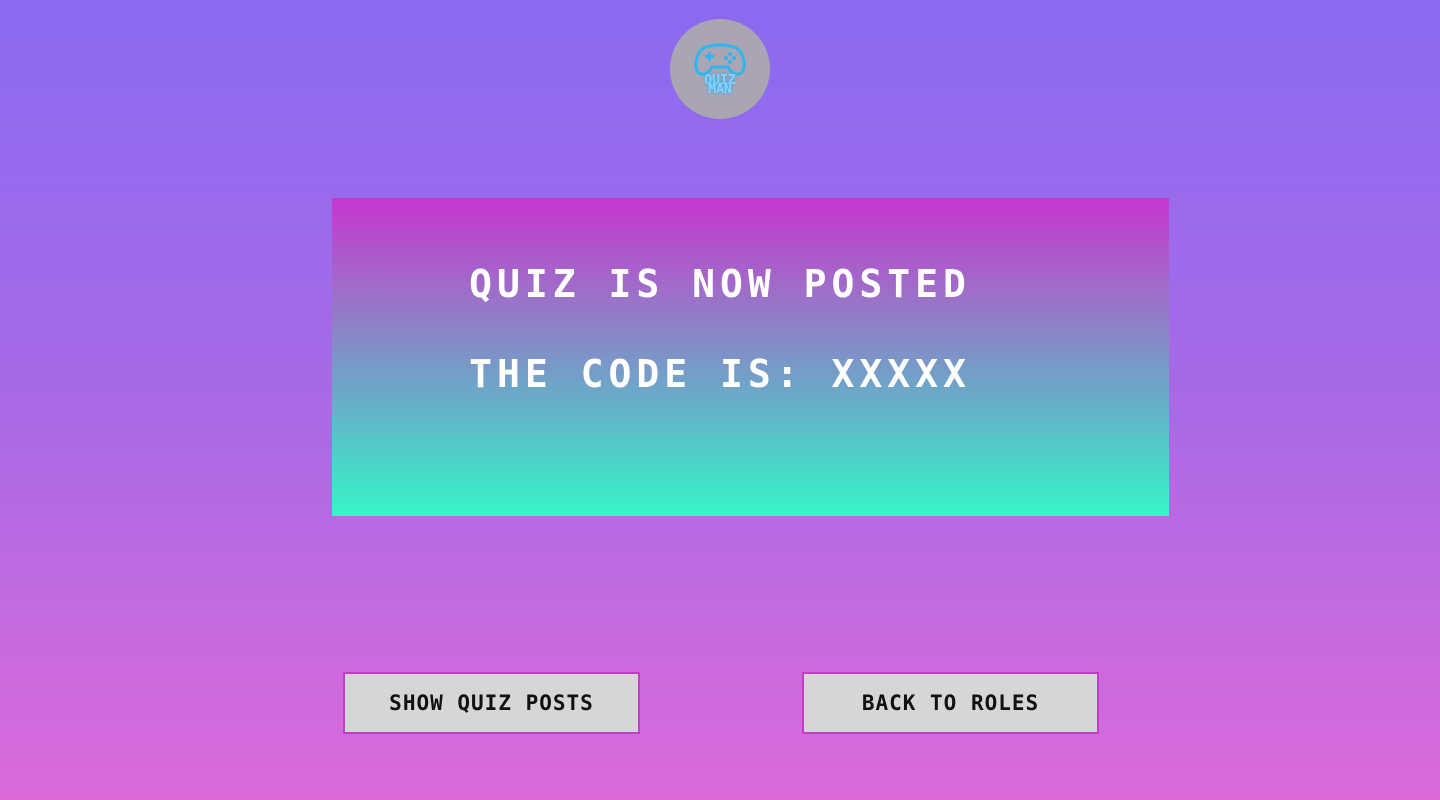  What do you see at coordinates (720, 374) in the screenshot?
I see `quiz-code-text: THE CODE IS: XXXXX` at bounding box center [720, 374].